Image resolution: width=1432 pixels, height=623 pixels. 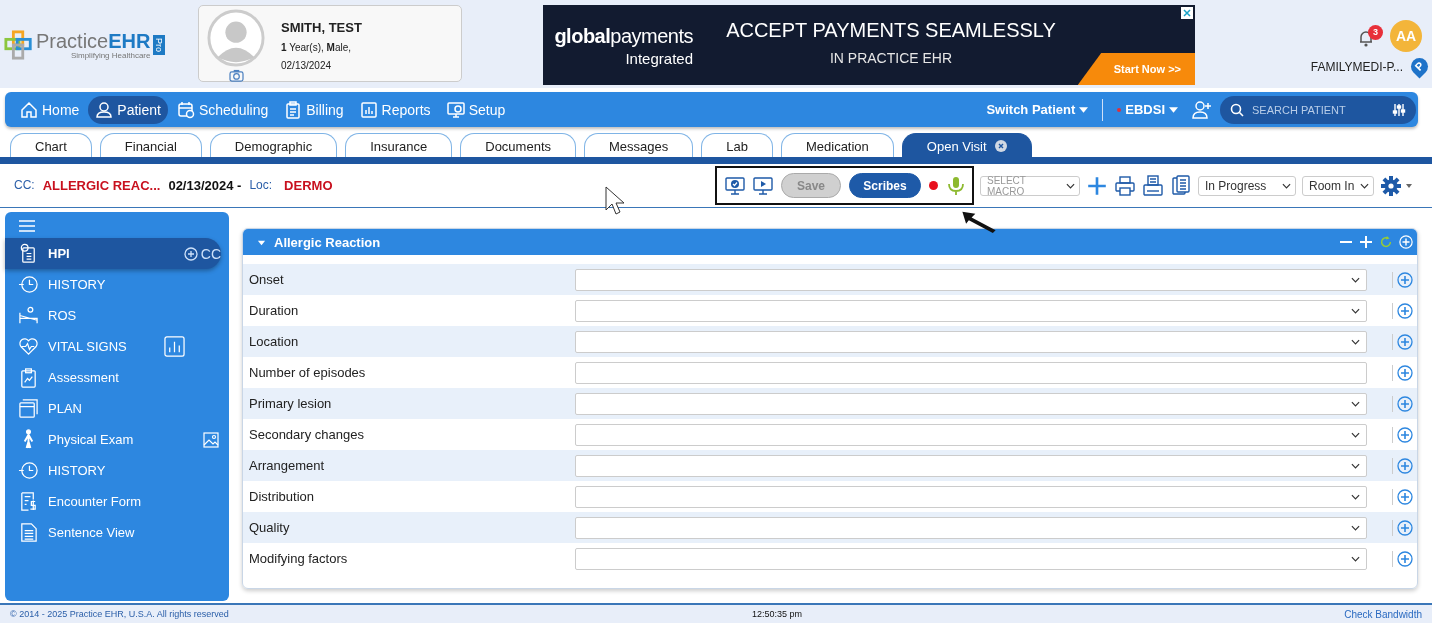 What do you see at coordinates (1383, 614) in the screenshot?
I see `check-bandwidth-link: Check Bandwidth` at bounding box center [1383, 614].